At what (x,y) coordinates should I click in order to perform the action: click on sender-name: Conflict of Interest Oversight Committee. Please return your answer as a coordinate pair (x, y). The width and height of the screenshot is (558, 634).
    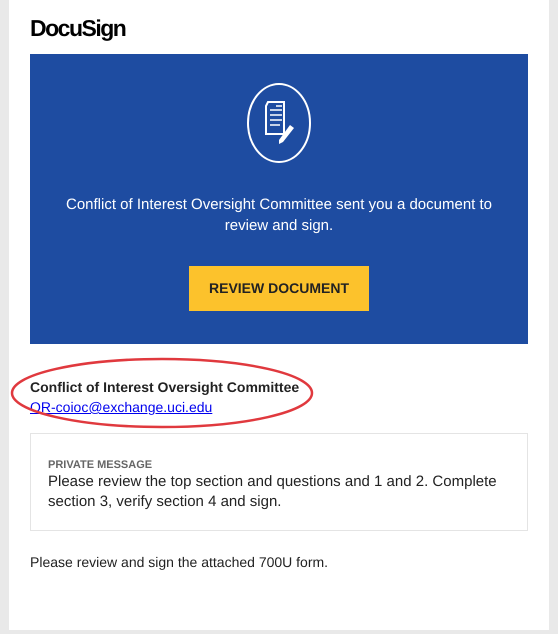
    Looking at the image, I should click on (165, 387).